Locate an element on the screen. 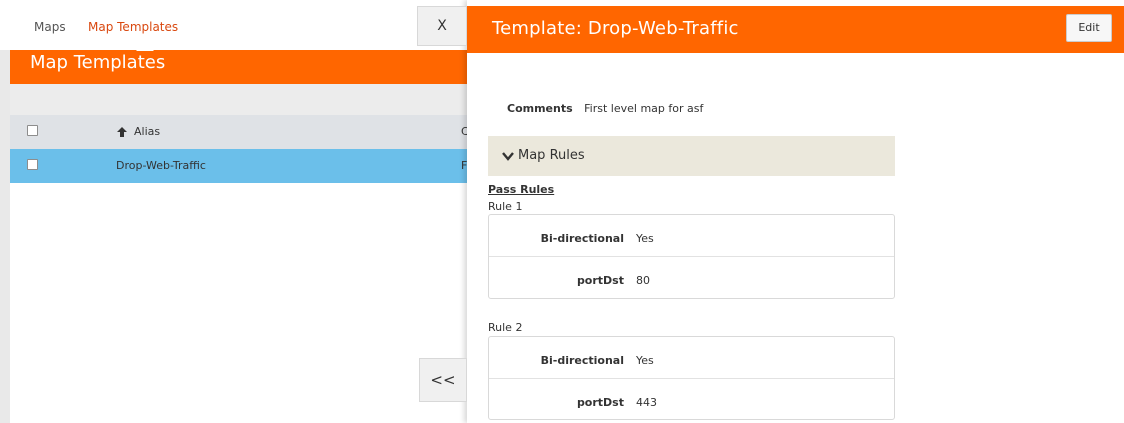 The height and width of the screenshot is (423, 1124). rule-2-bidirectional-row: Bi-directional Yes is located at coordinates (691, 358).